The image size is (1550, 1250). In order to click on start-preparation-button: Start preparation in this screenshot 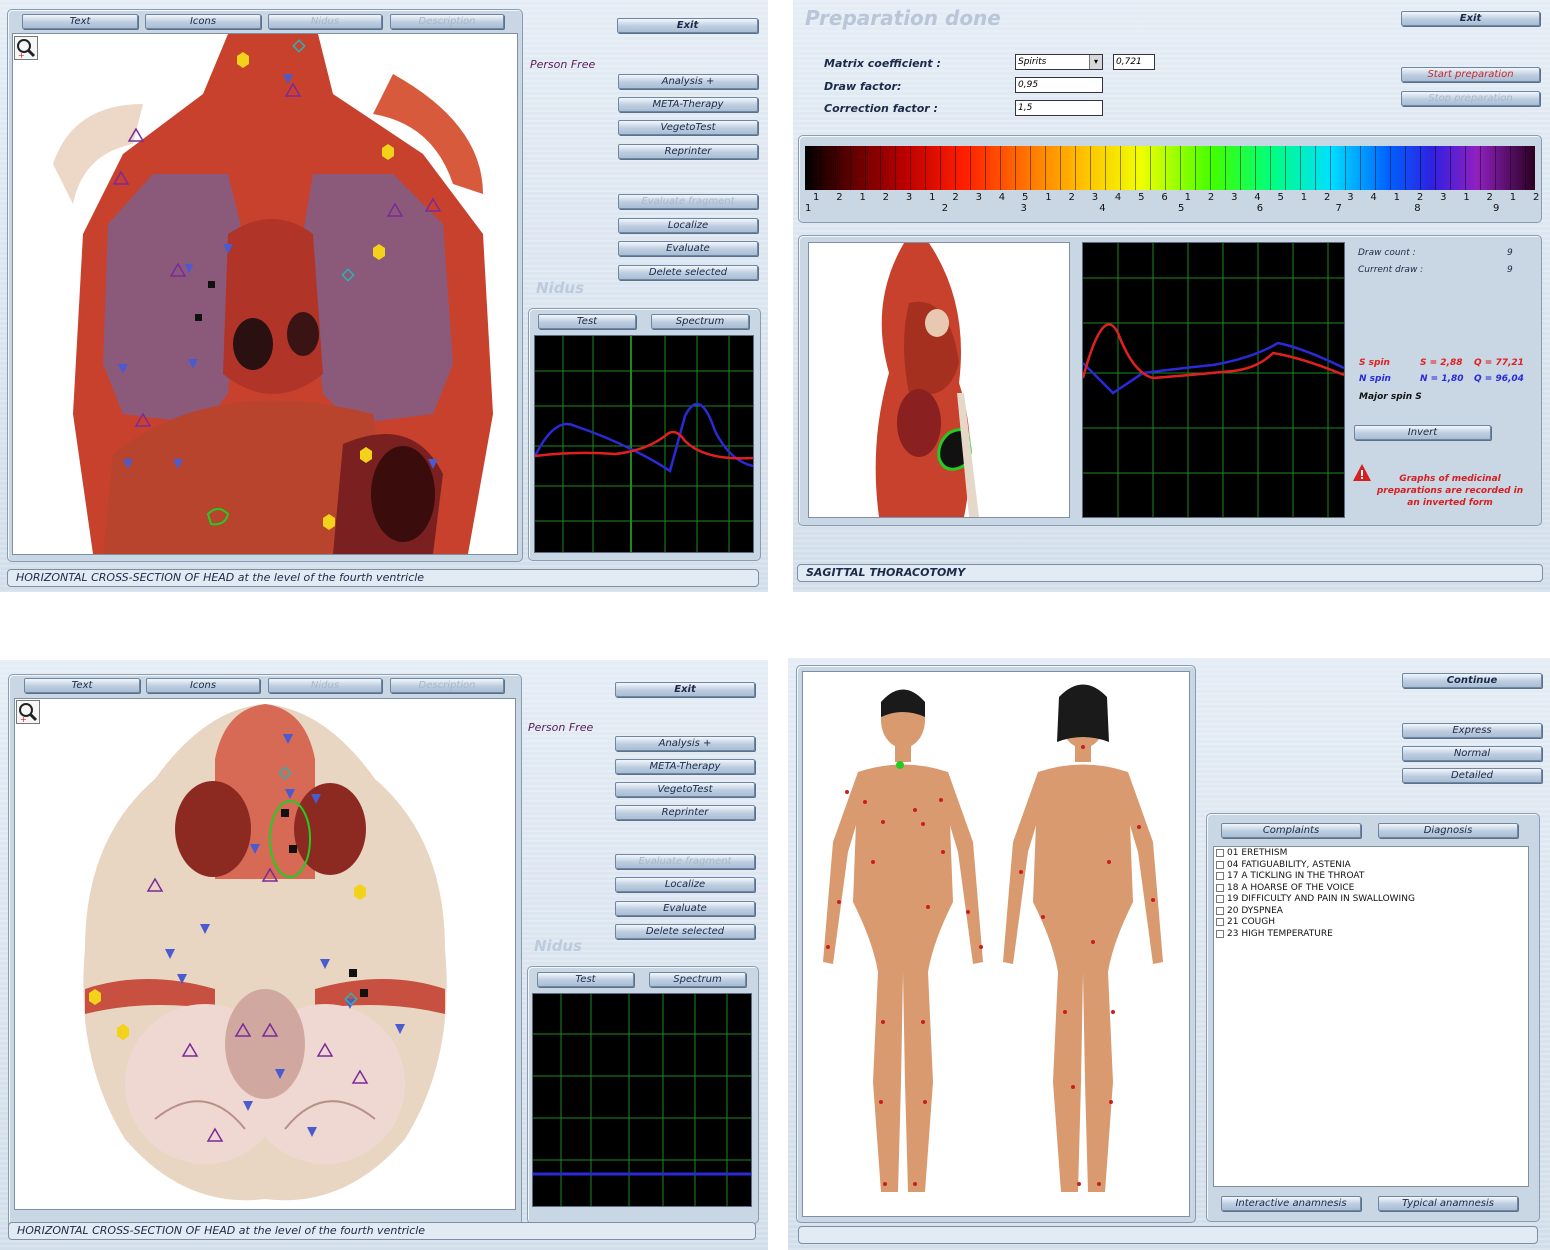, I will do `click(1470, 74)`.